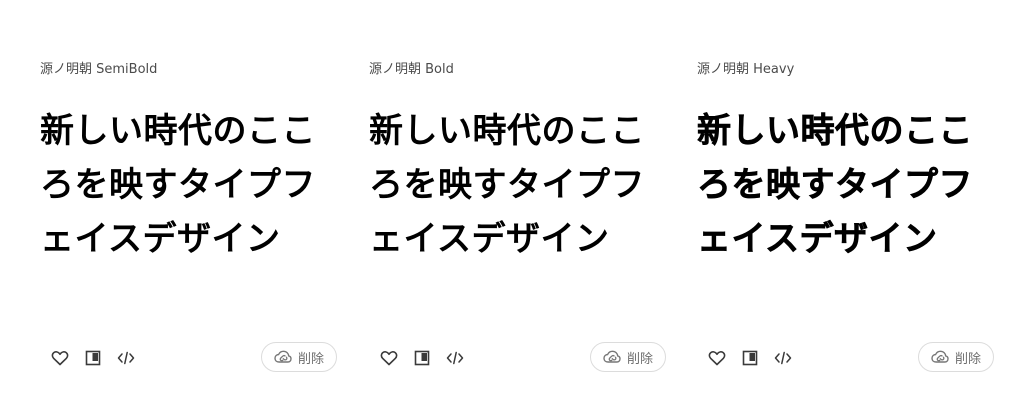 This screenshot has width=1024, height=408. I want to click on font-name: 源ノ明朝 SemiBold, so click(98, 70).